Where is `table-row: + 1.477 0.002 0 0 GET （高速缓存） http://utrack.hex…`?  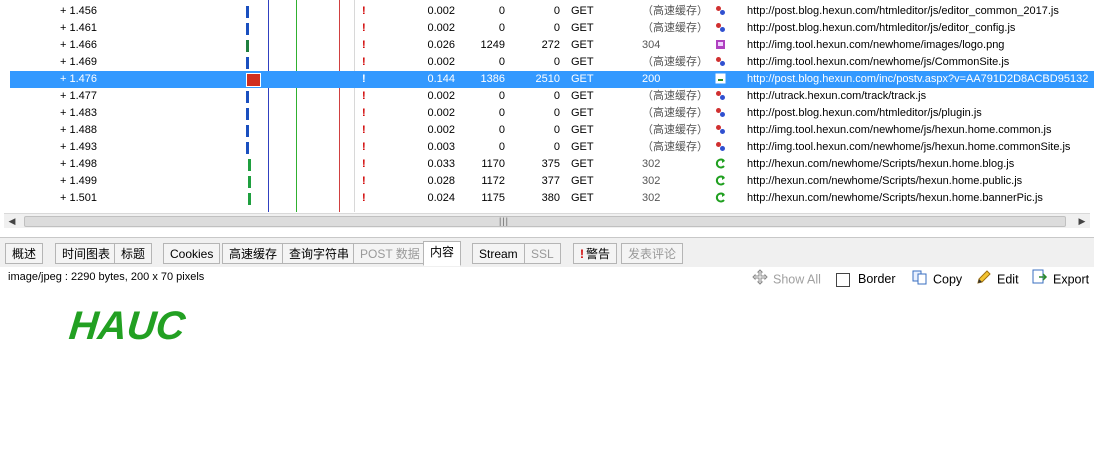
table-row: + 1.477 0.002 0 0 GET （高速缓存） http://utrack.hex… is located at coordinates (552, 96).